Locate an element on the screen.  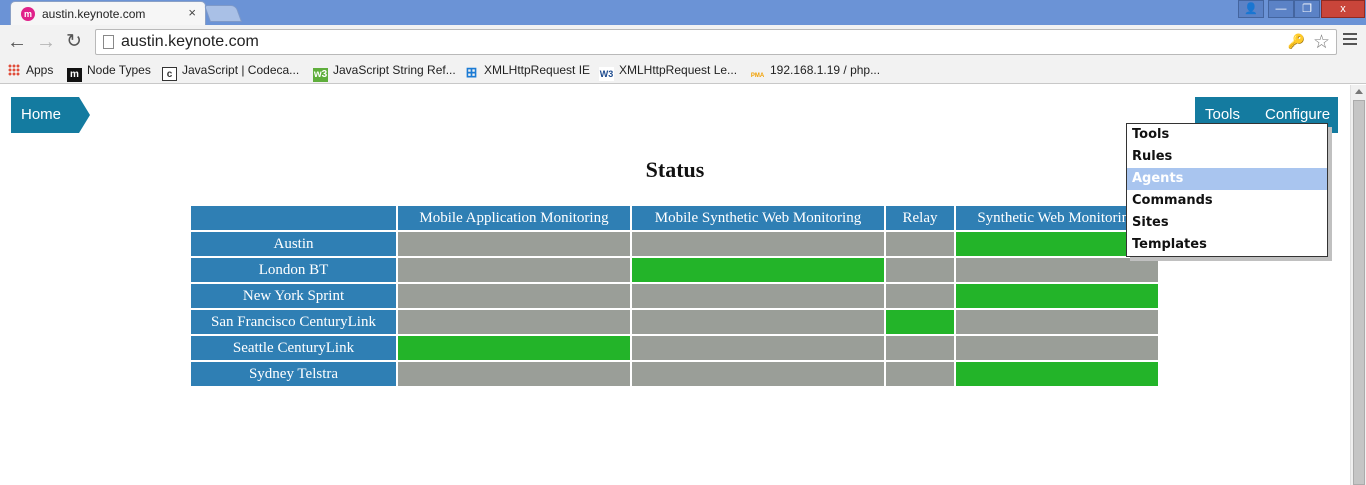
table-row: Seattle CenturyLink is located at coordinates (674, 348).